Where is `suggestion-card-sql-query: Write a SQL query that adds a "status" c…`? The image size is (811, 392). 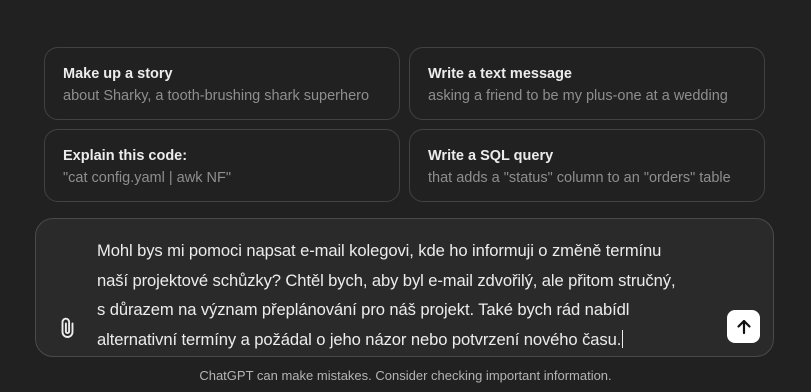 suggestion-card-sql-query: Write a SQL query that adds a "status" c… is located at coordinates (587, 165).